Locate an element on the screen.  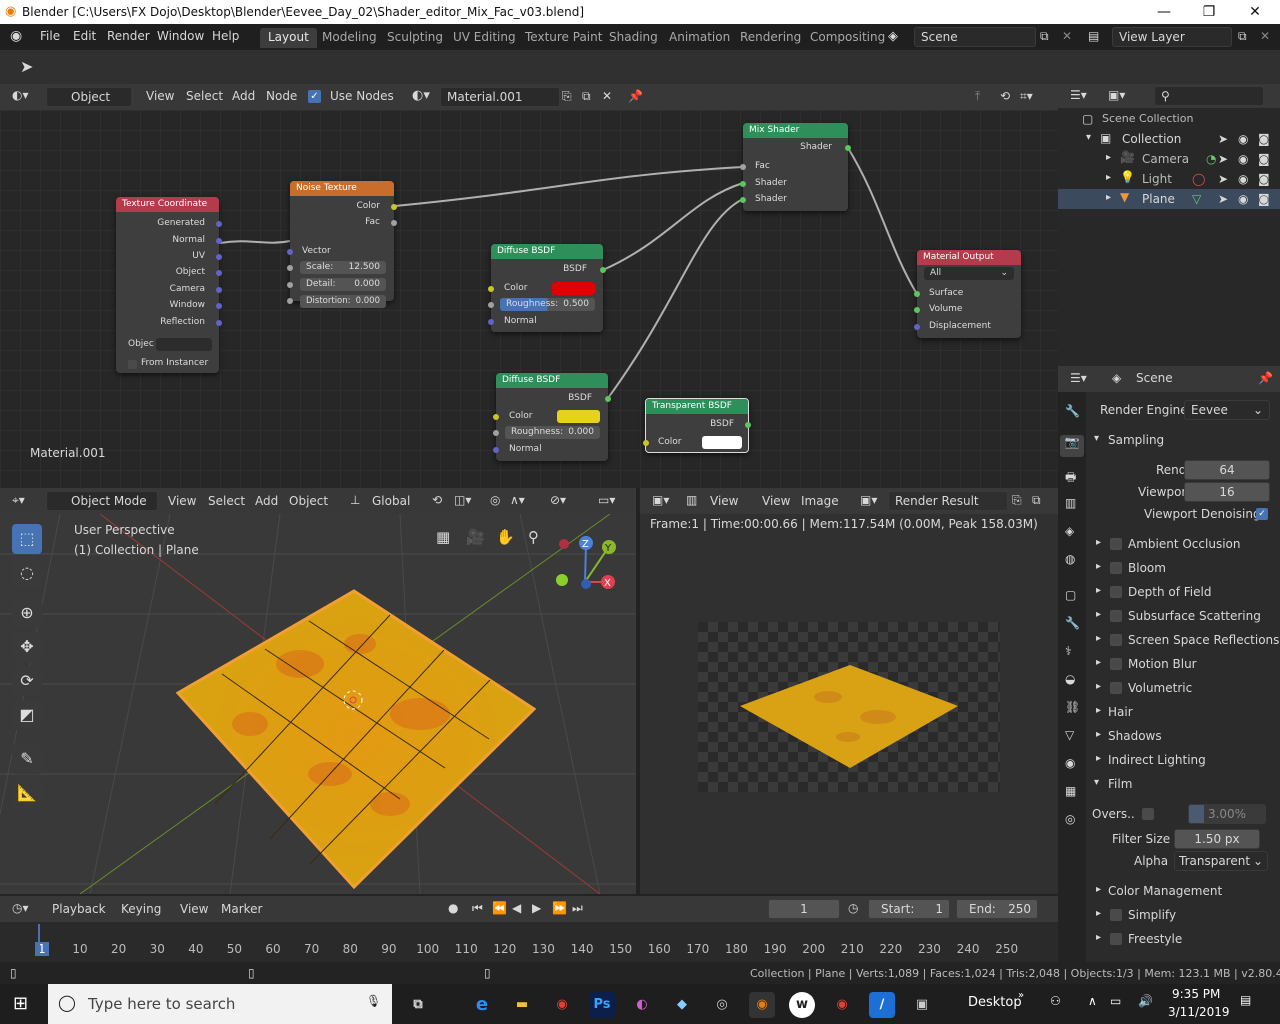
view-mode-icon: ▥ is located at coordinates (691, 500).